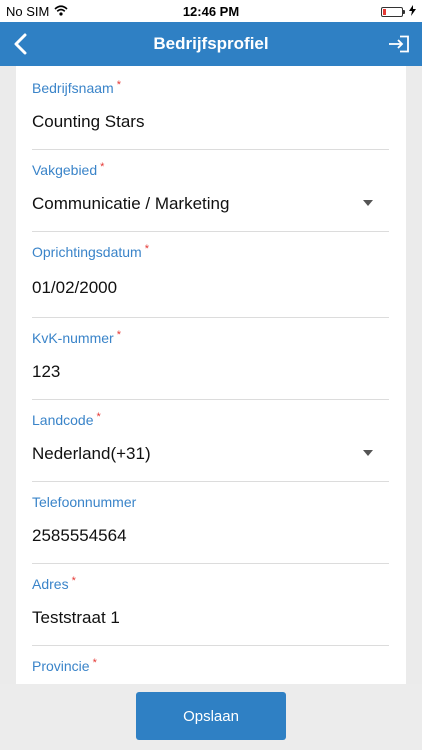  I want to click on save-button: Opslaan, so click(211, 716).